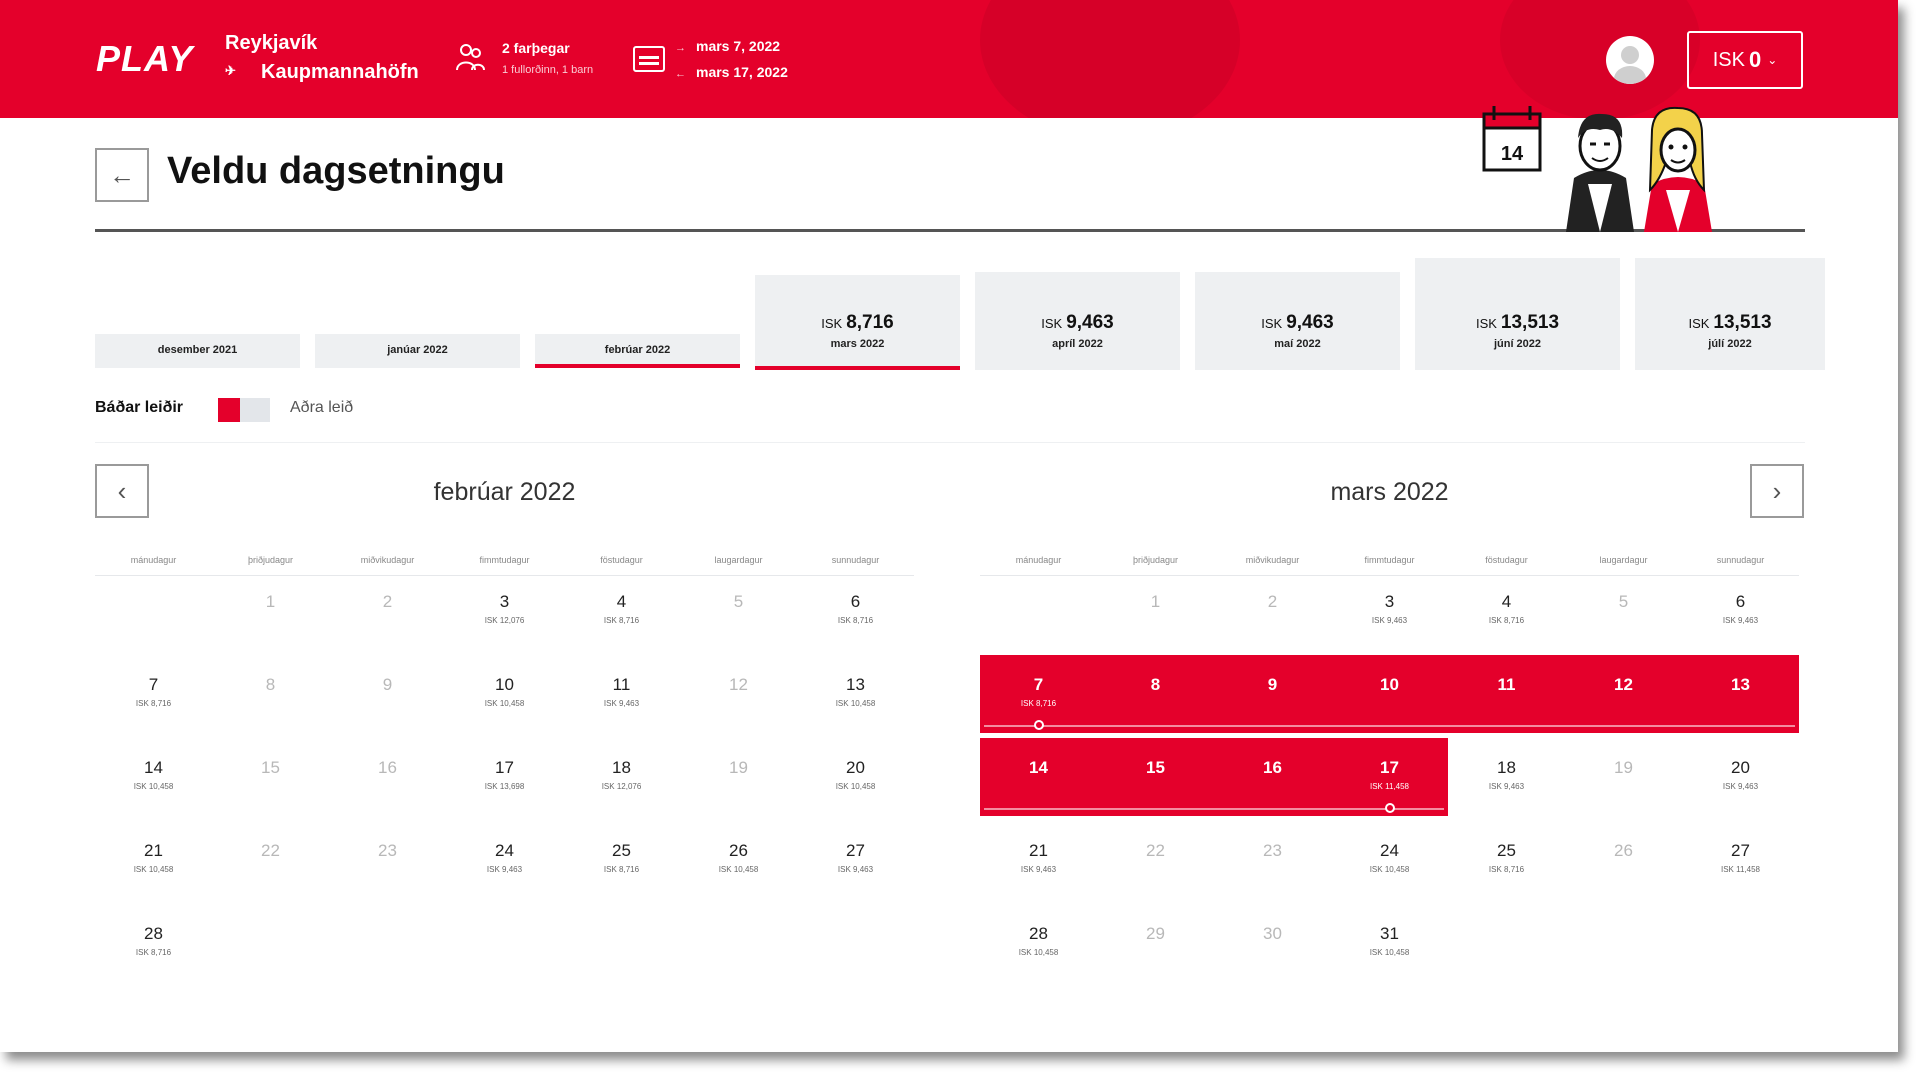 This screenshot has width=1920, height=1082. What do you see at coordinates (1272, 850) in the screenshot?
I see `day-number: 23` at bounding box center [1272, 850].